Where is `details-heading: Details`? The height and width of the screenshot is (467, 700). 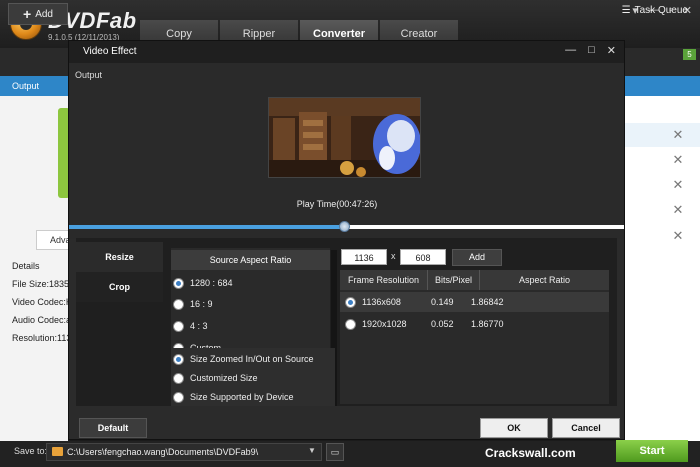
details-heading: Details is located at coordinates (26, 266).